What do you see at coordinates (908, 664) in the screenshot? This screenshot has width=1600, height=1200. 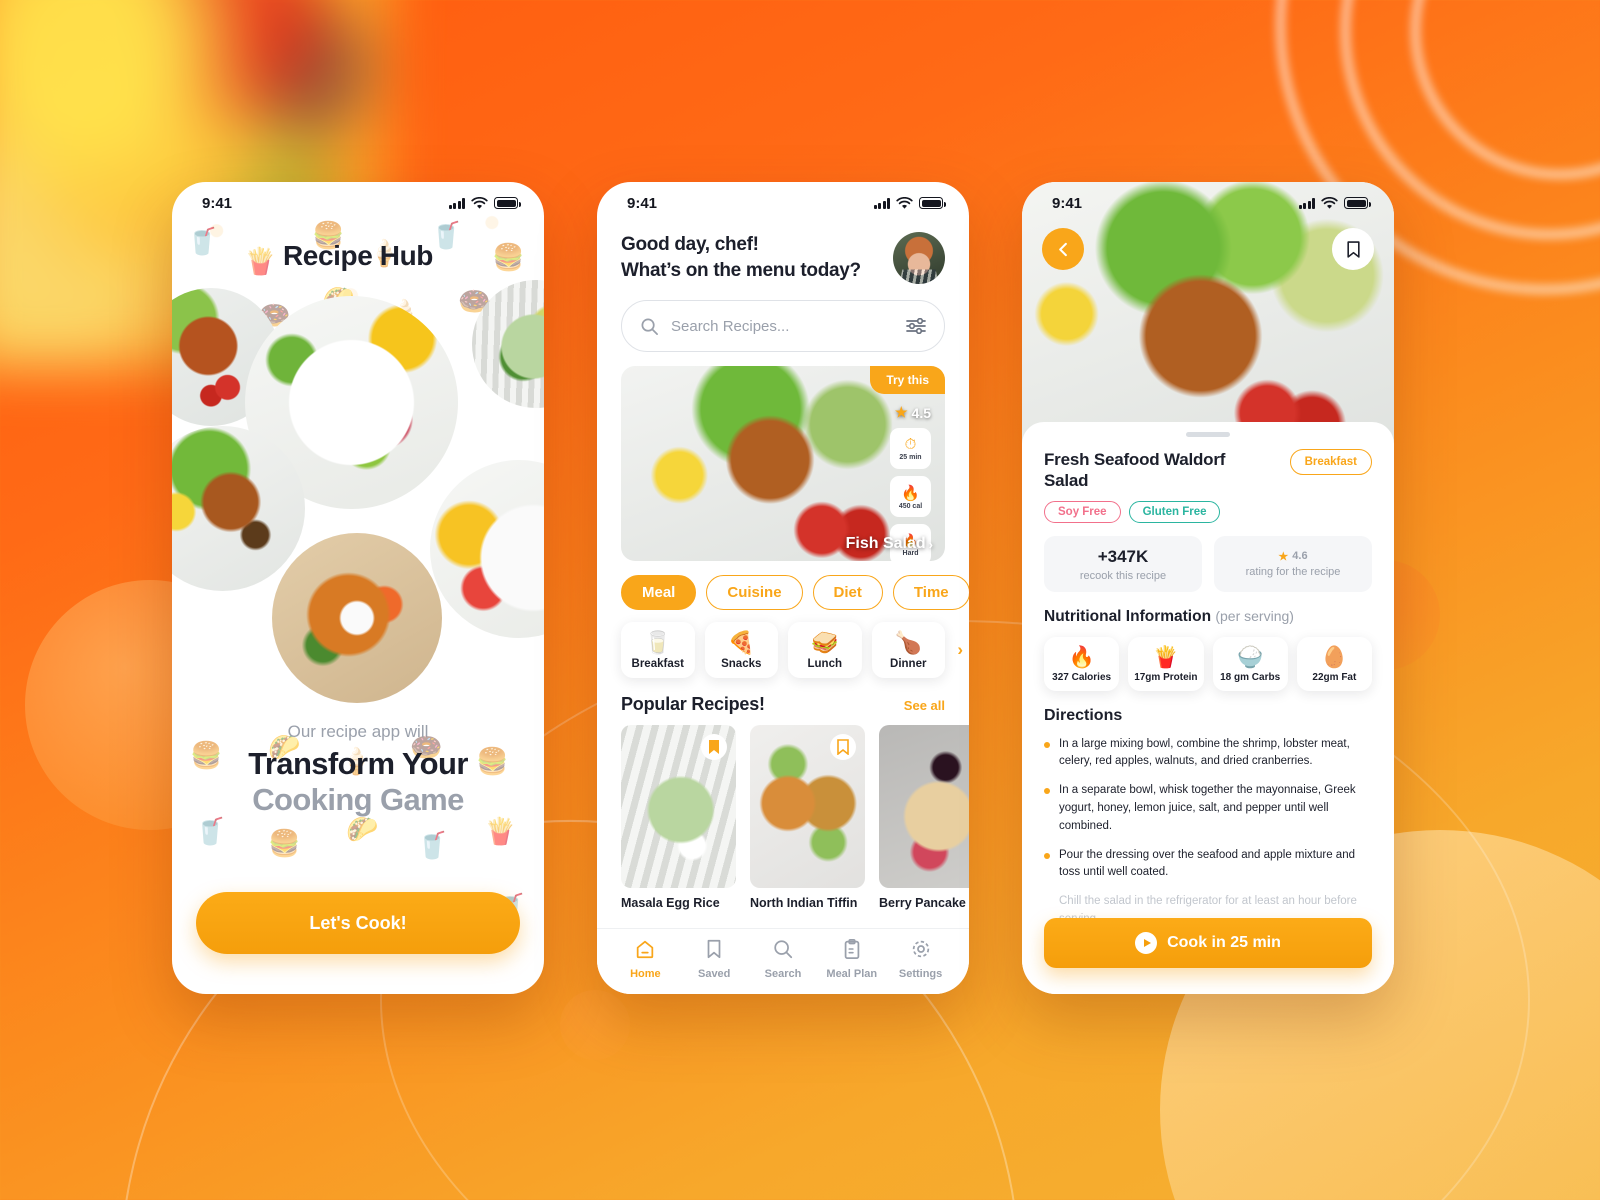 I see `category-label: Dinner` at bounding box center [908, 664].